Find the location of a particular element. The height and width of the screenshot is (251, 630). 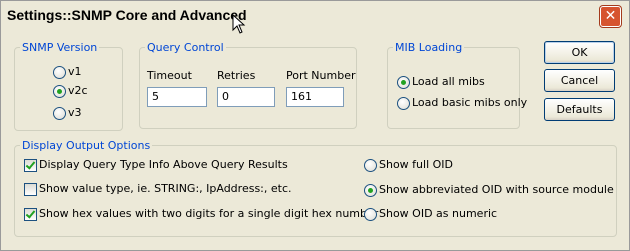

load-all-mibs-label: Load all mibs is located at coordinates (448, 81).